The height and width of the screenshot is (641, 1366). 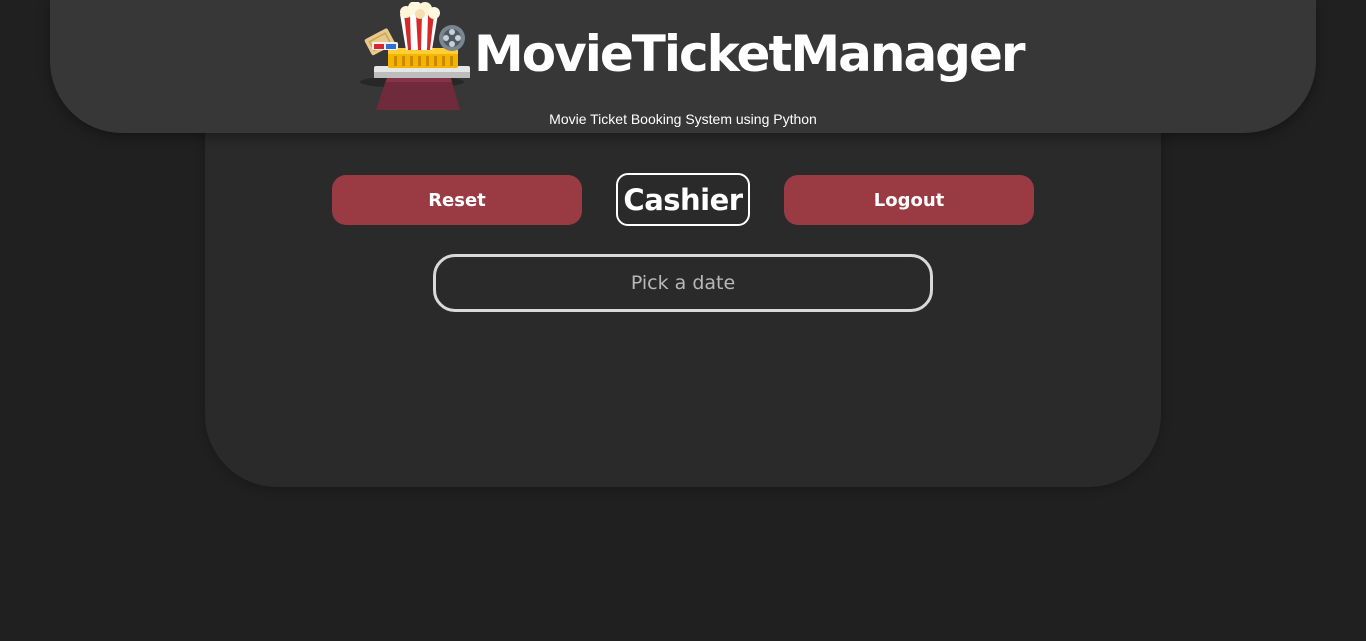 I want to click on role-badge: Cashier, so click(x=683, y=199).